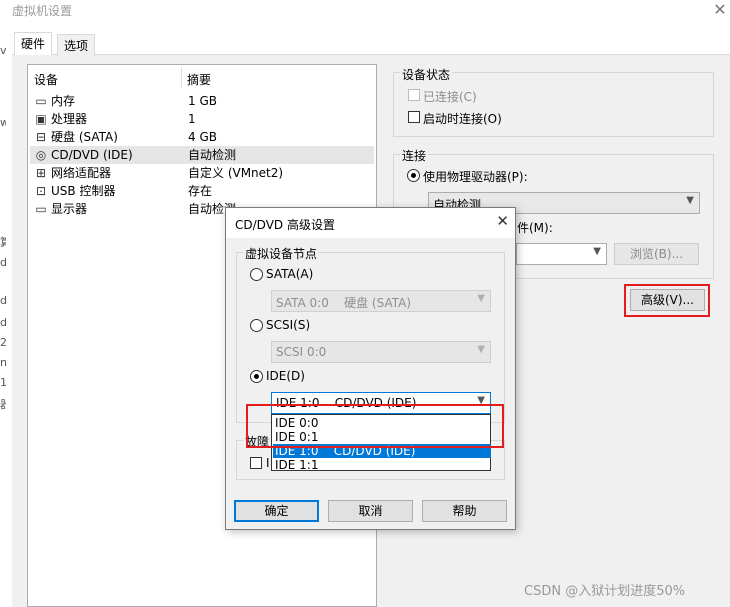 The width and height of the screenshot is (730, 607). Describe the element at coordinates (285, 376) in the screenshot. I see `ide-label: IDE(D)` at that location.